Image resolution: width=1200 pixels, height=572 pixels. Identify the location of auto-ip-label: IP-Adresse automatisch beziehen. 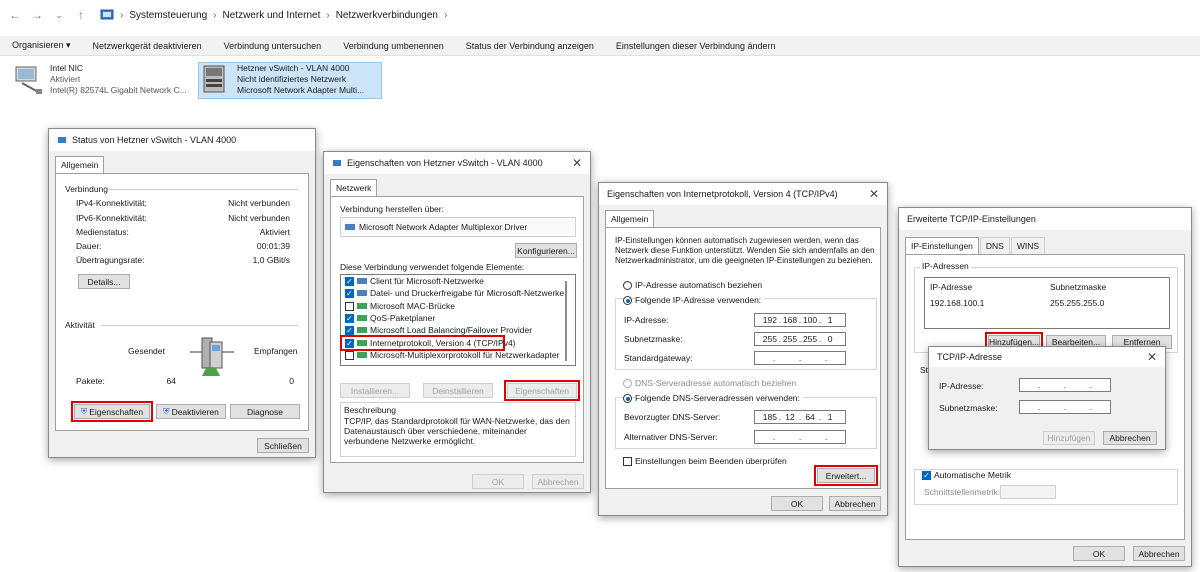
(699, 285).